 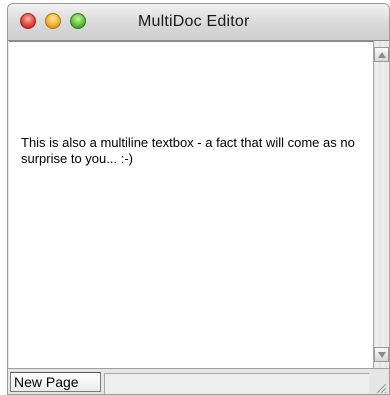 What do you see at coordinates (194, 21) in the screenshot?
I see `window-title: MultiDoc Editor` at bounding box center [194, 21].